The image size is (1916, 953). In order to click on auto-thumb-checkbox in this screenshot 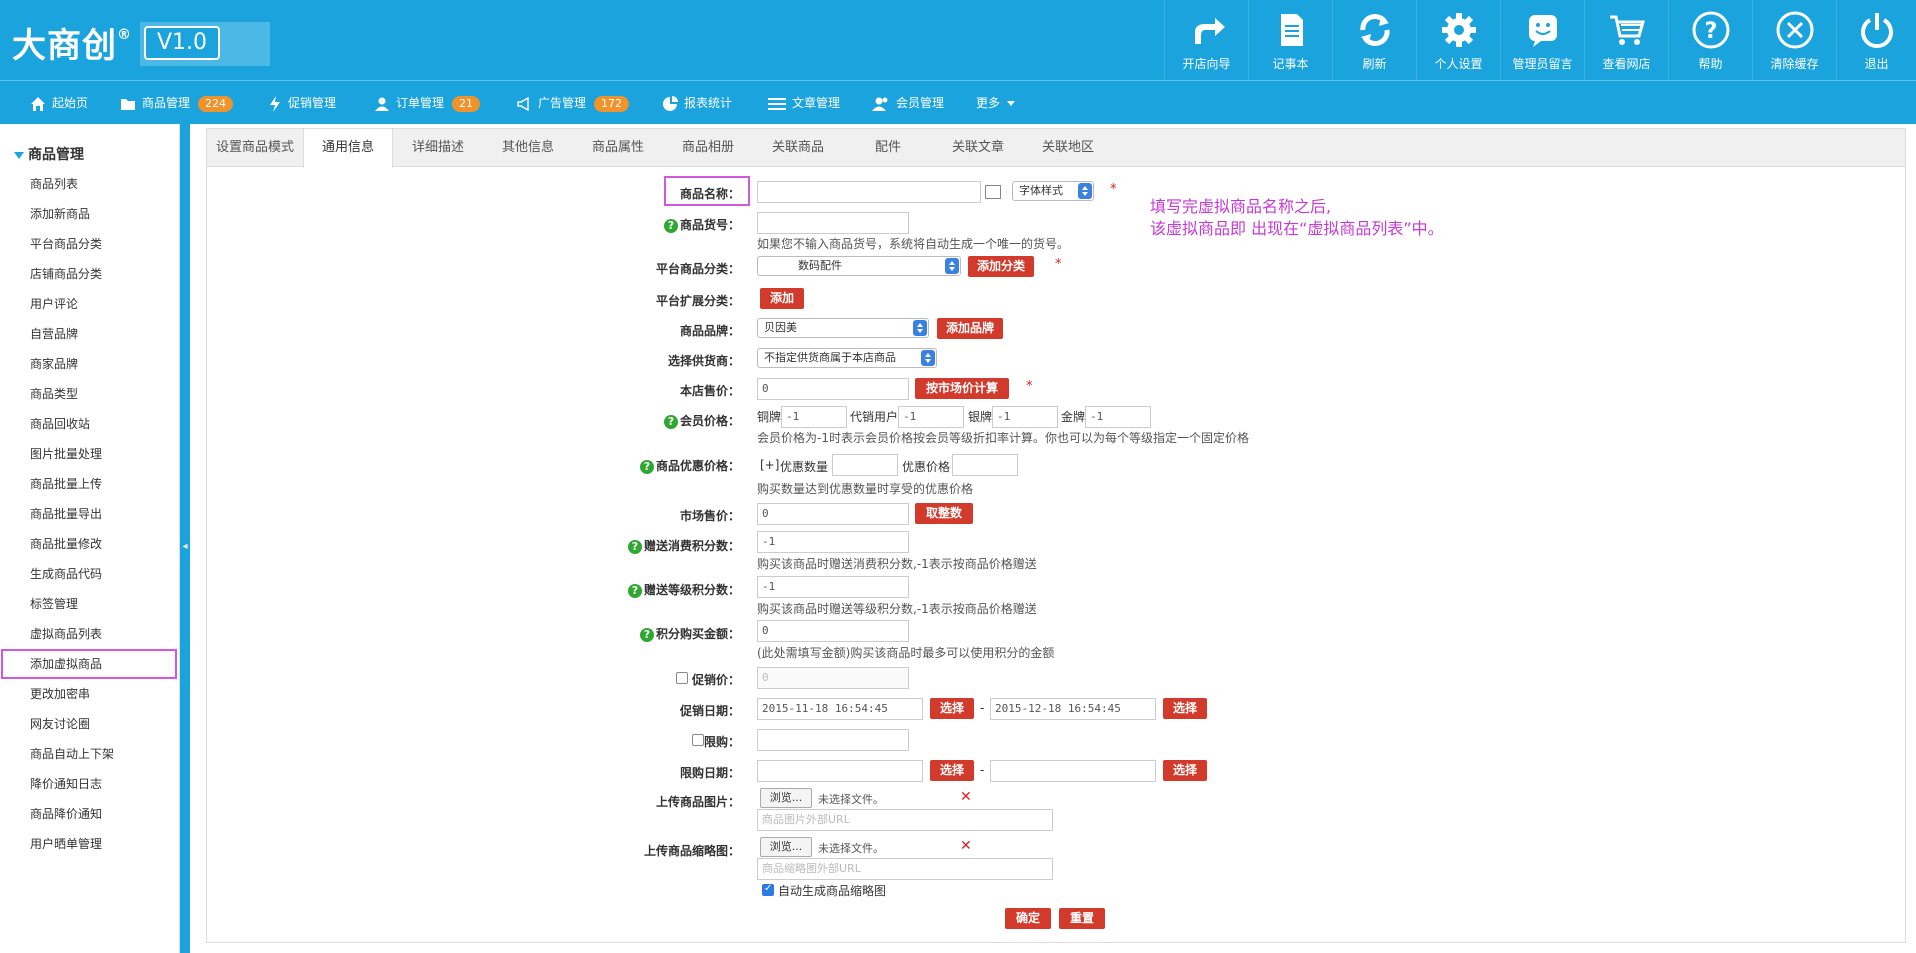, I will do `click(768, 889)`.